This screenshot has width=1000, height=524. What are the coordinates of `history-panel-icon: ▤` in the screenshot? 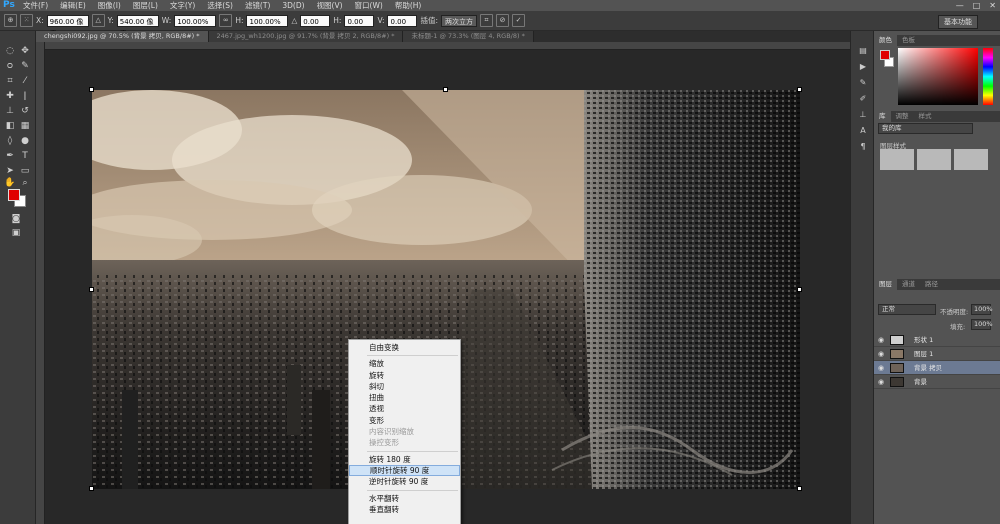 It's located at (863, 51).